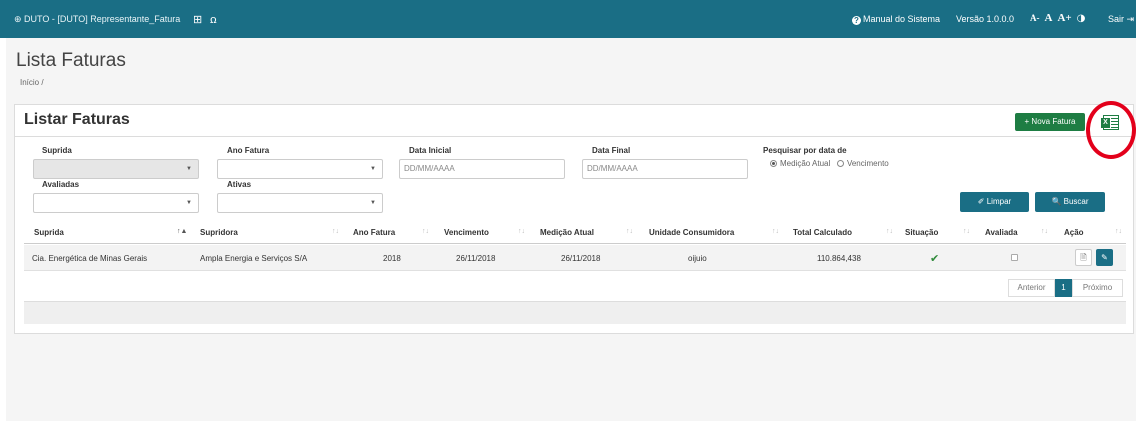 This screenshot has width=1136, height=421. What do you see at coordinates (665, 169) in the screenshot?
I see `data-final-input: DD/MM/AAAA` at bounding box center [665, 169].